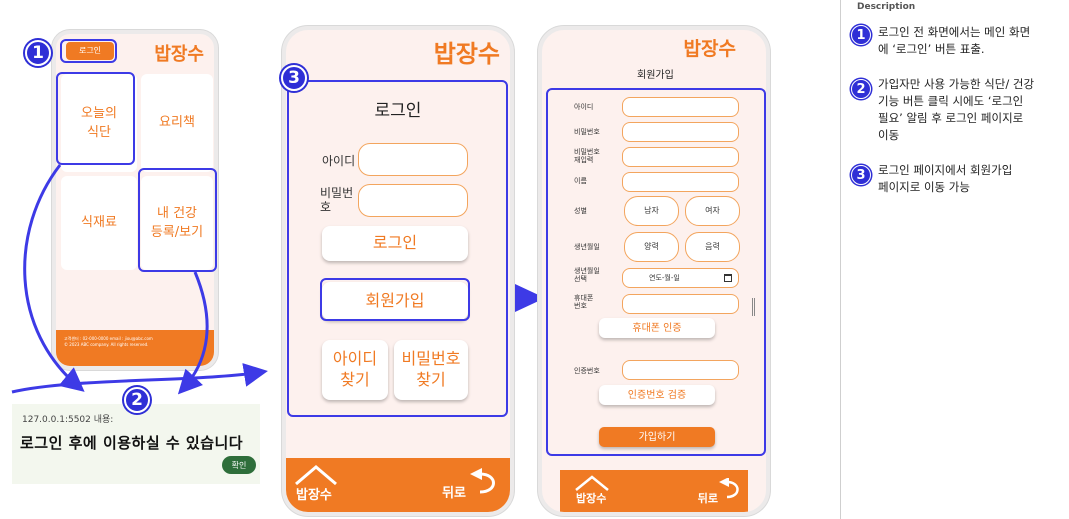 This screenshot has width=1069, height=519. Describe the element at coordinates (656, 272) in the screenshot. I see `highlight-signup-form` at that location.